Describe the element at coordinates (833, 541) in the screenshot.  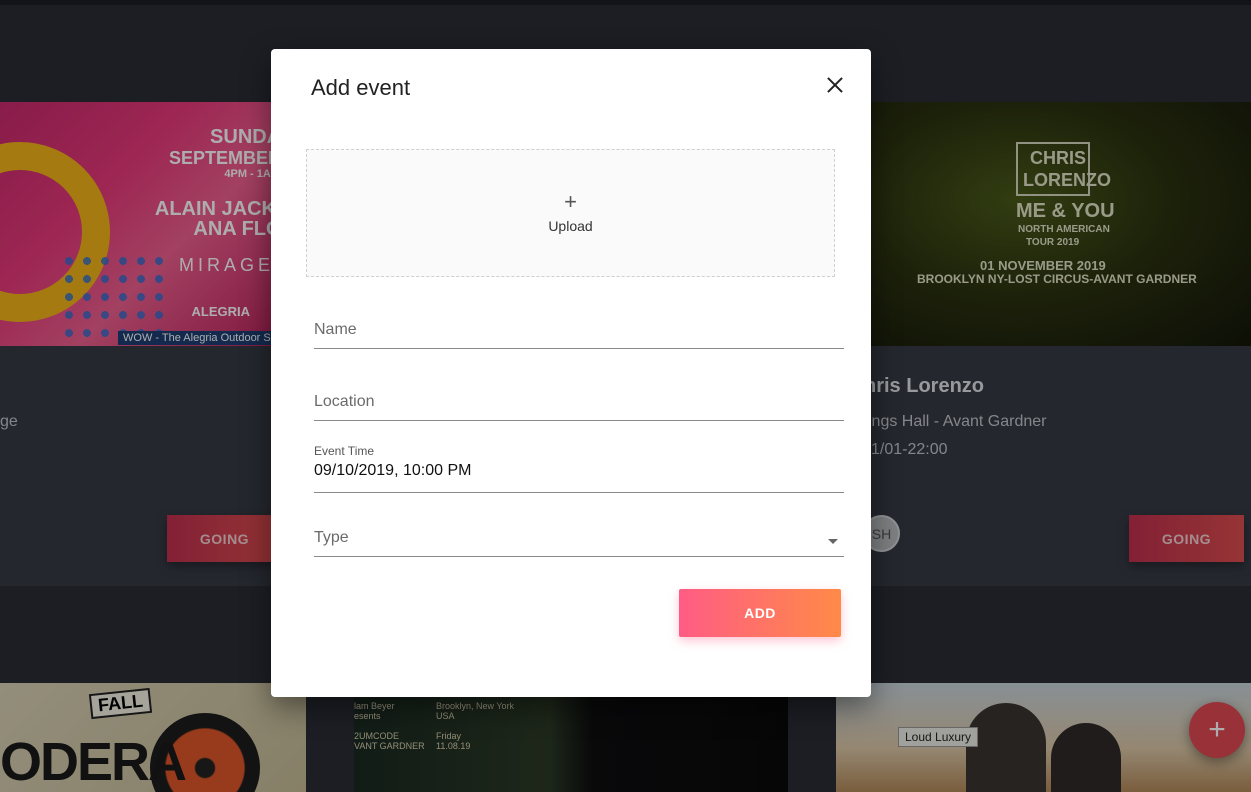
I see `chevron-down-icon` at that location.